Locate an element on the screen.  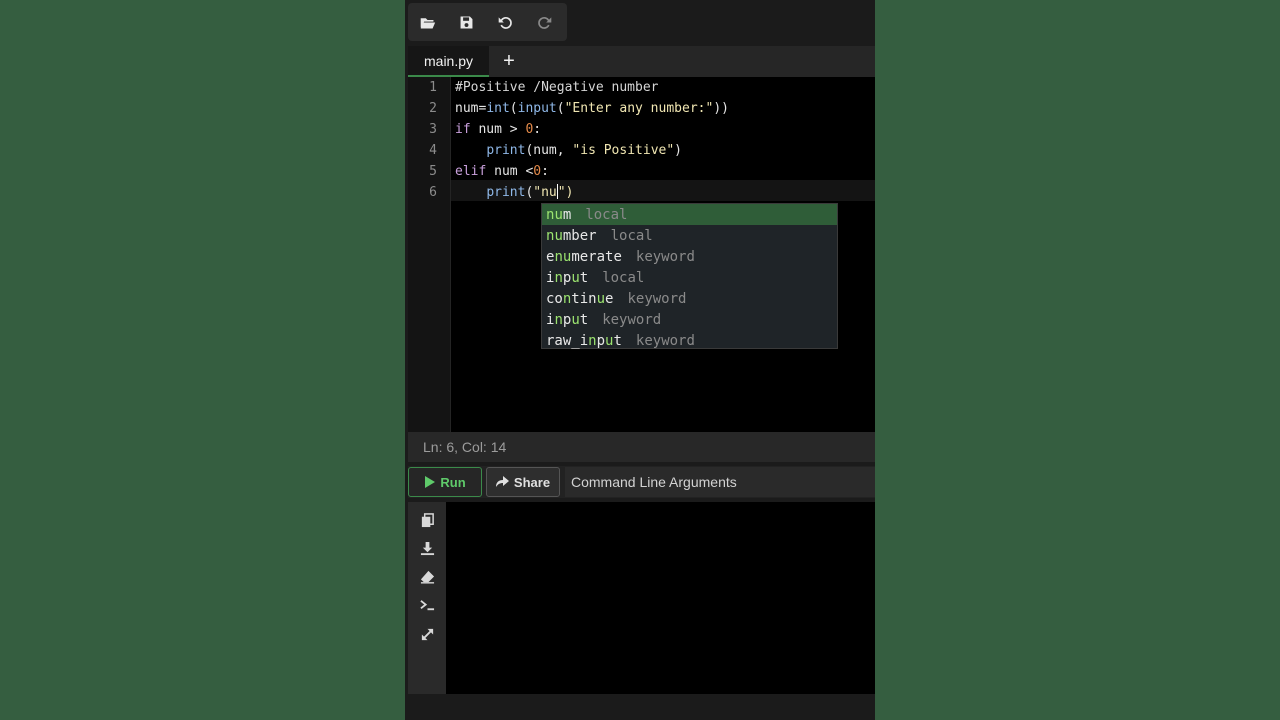
autocomplete-word: number is located at coordinates (571, 235).